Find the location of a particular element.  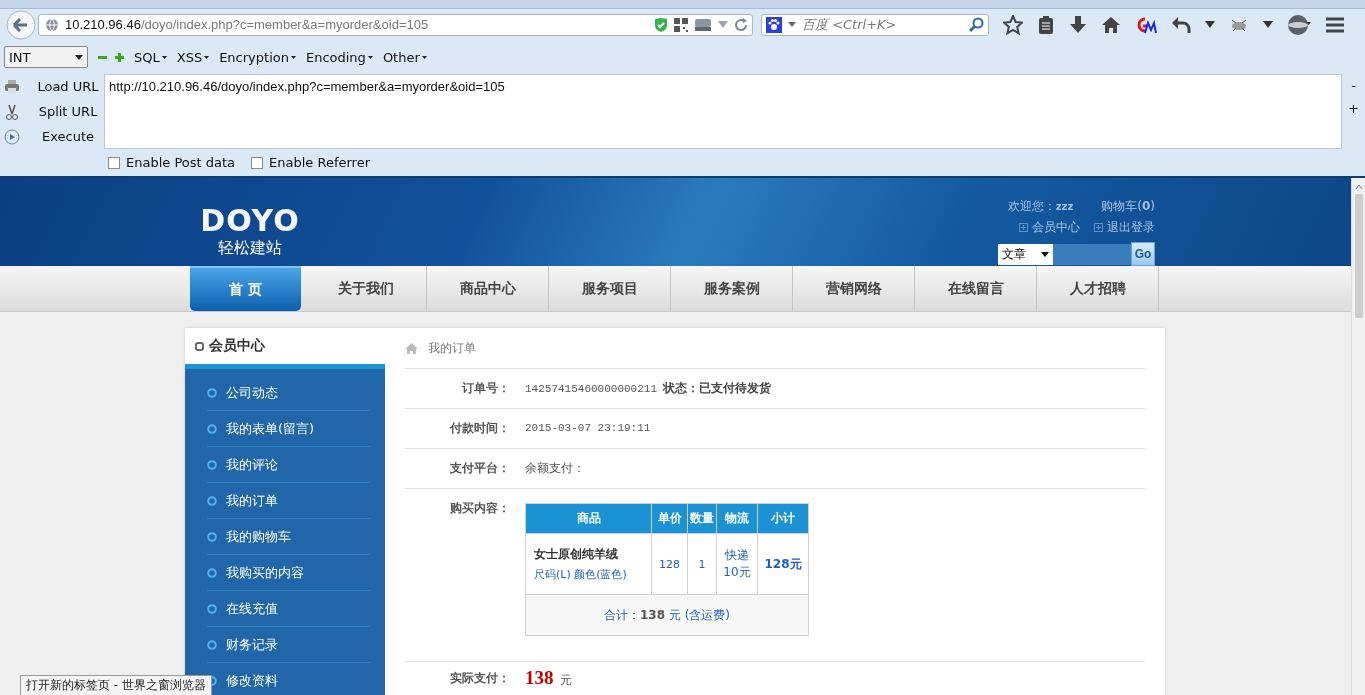

checkbox-label: Enable Post data is located at coordinates (181, 162).